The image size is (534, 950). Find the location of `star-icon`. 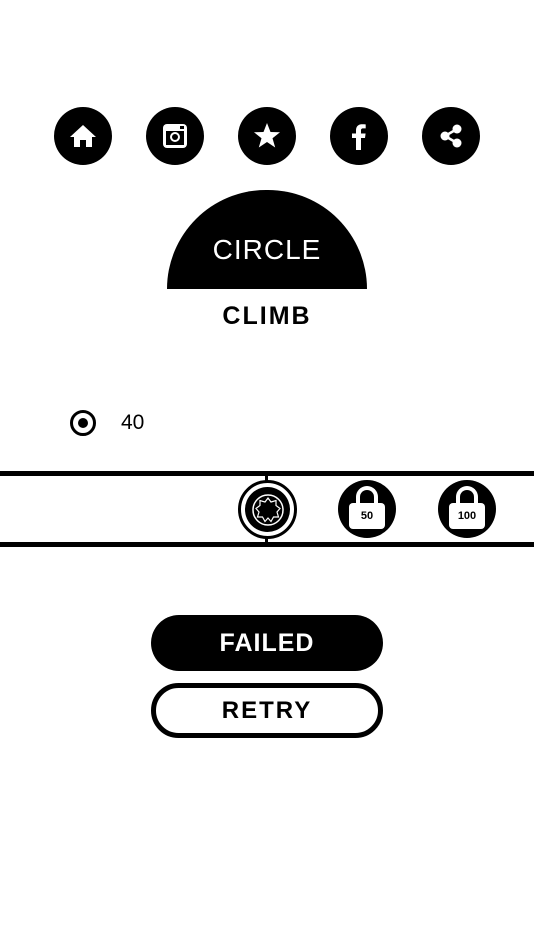

star-icon is located at coordinates (267, 135).